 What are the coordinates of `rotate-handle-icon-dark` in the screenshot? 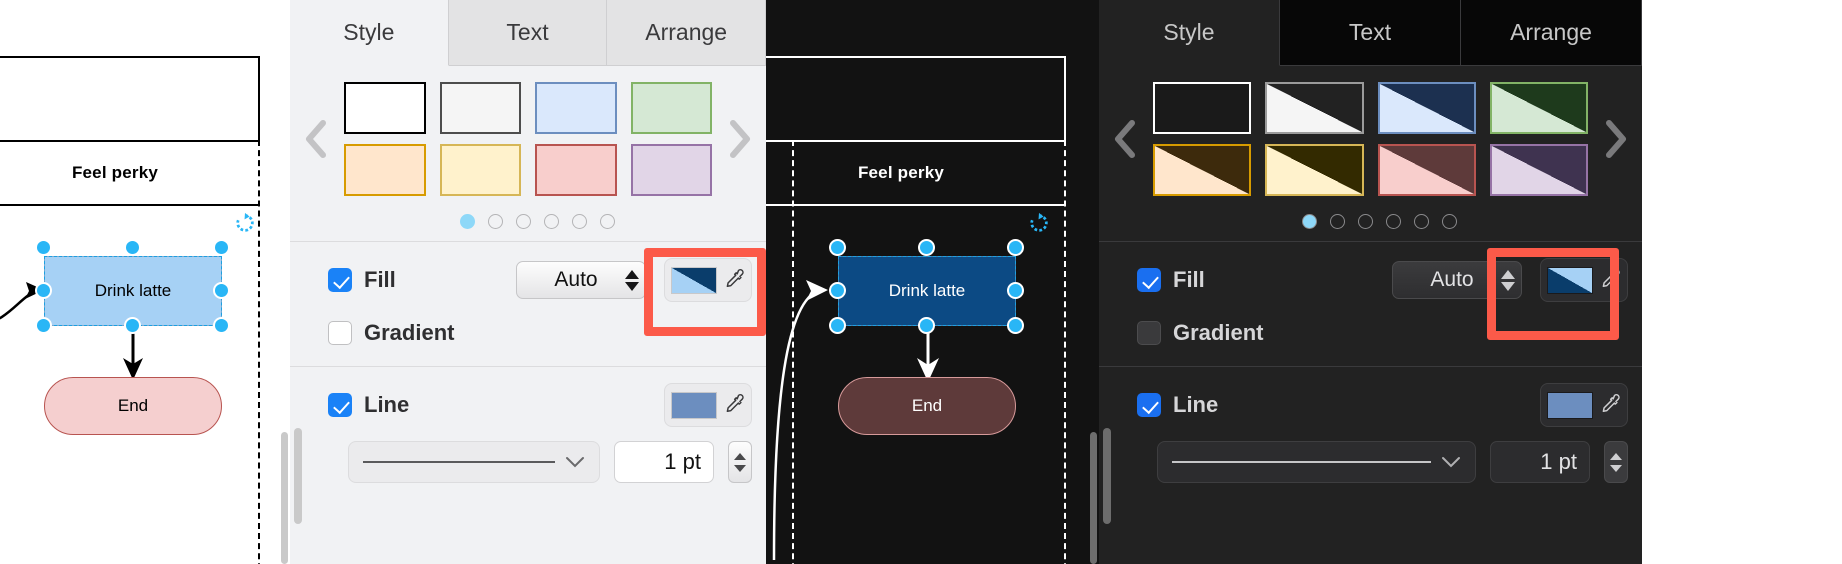 It's located at (1039, 223).